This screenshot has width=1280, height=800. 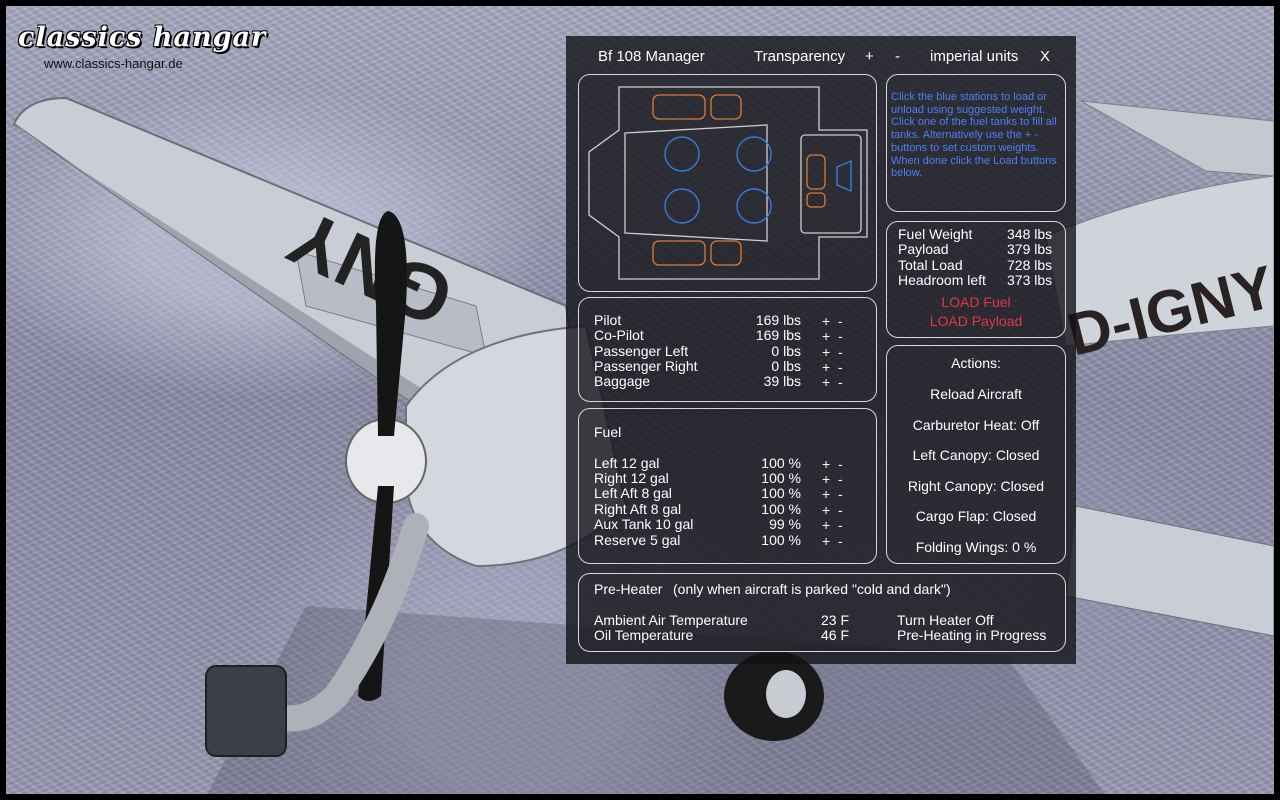 What do you see at coordinates (622, 381) in the screenshot?
I see `station-label: Baggage` at bounding box center [622, 381].